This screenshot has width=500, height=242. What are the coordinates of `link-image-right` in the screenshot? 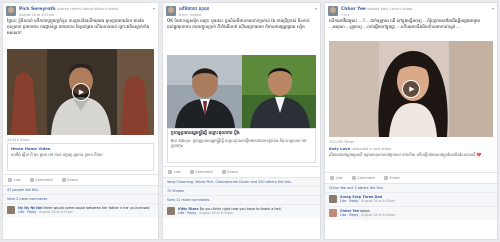 It's located at (278, 91).